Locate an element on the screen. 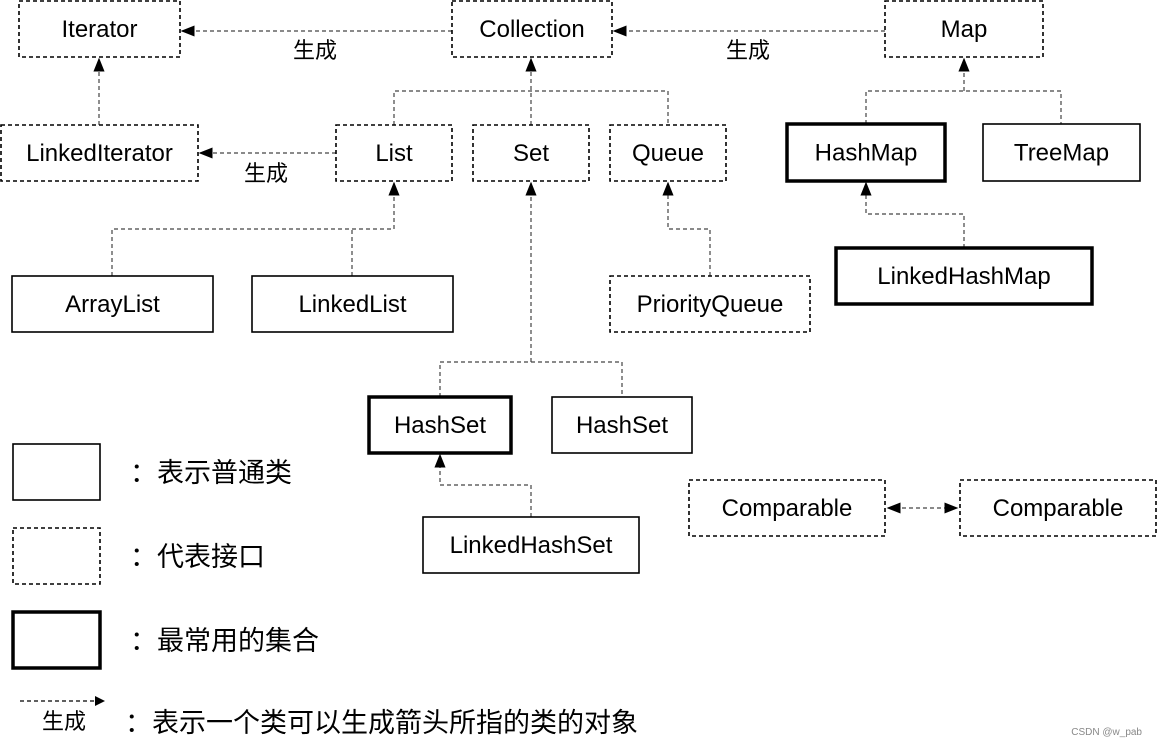 This screenshot has height=745, width=1158. edge-hashset-bus is located at coordinates (531, 379).